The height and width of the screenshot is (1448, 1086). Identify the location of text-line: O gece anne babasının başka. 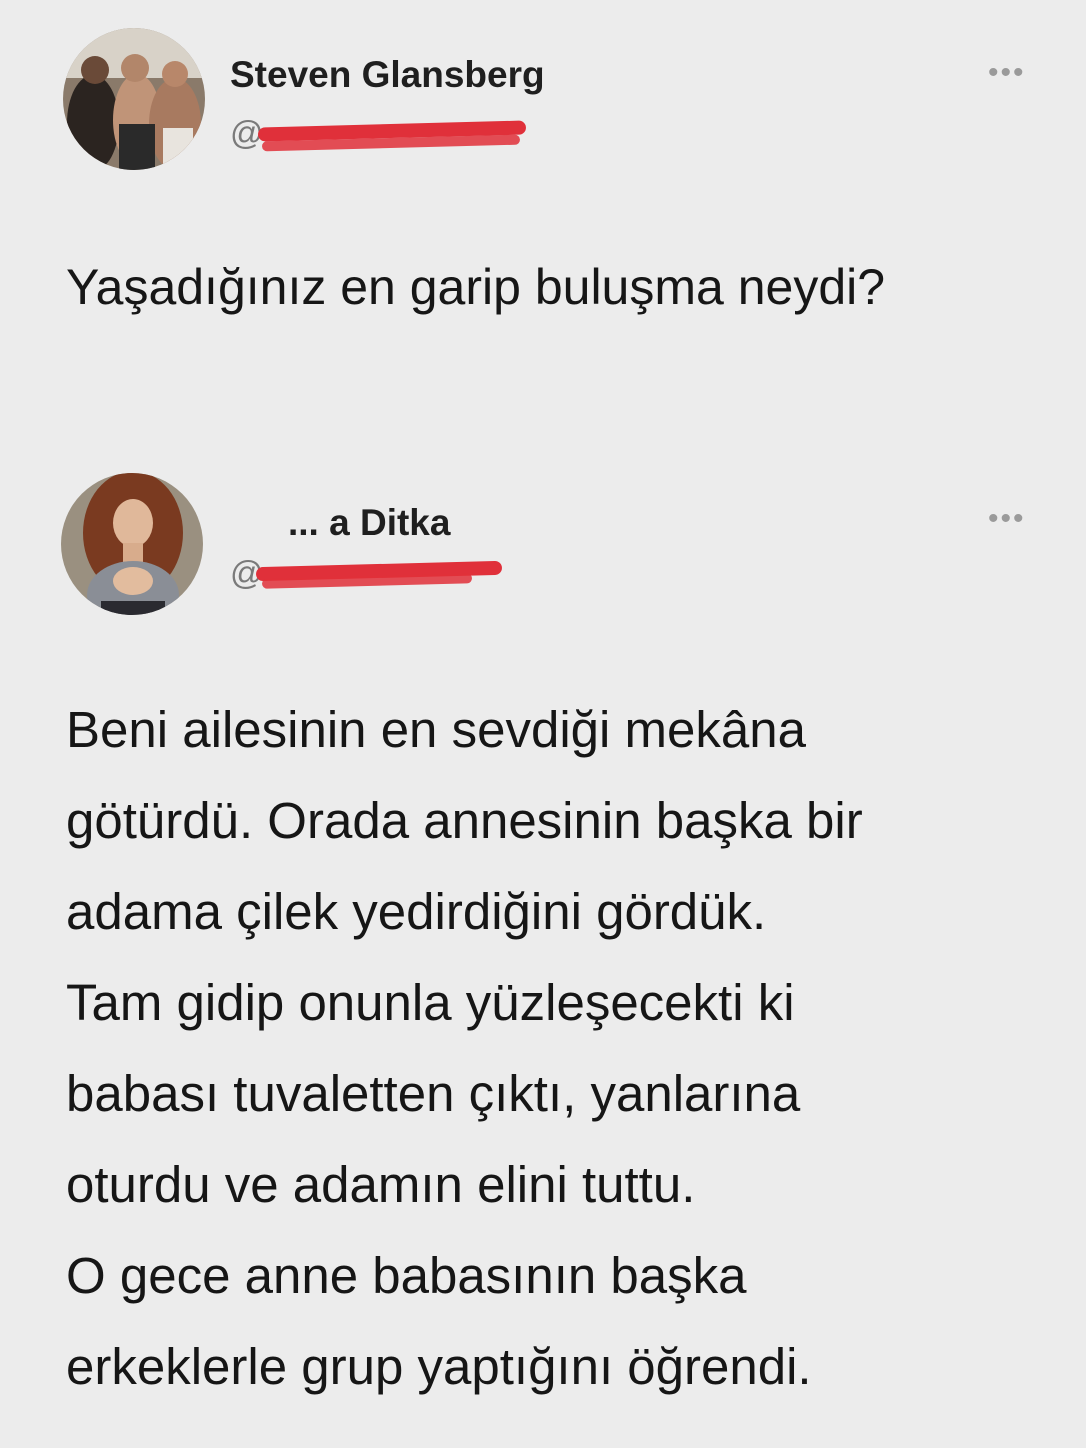
(406, 1275).